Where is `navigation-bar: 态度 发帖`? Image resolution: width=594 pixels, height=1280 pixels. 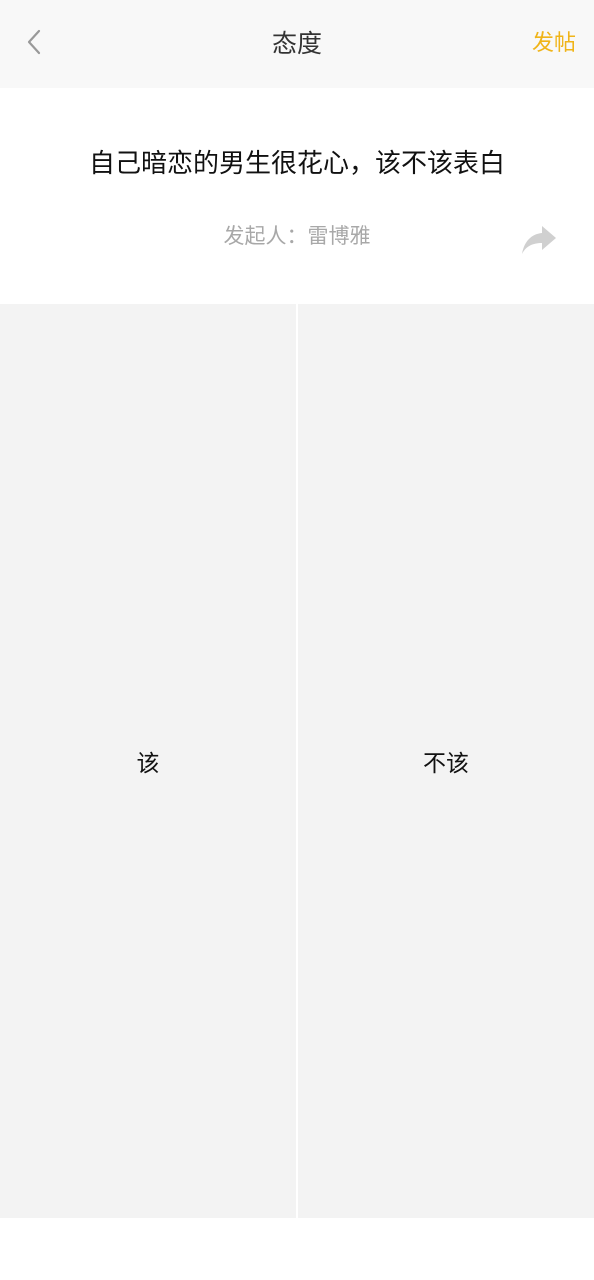 navigation-bar: 态度 发帖 is located at coordinates (297, 44).